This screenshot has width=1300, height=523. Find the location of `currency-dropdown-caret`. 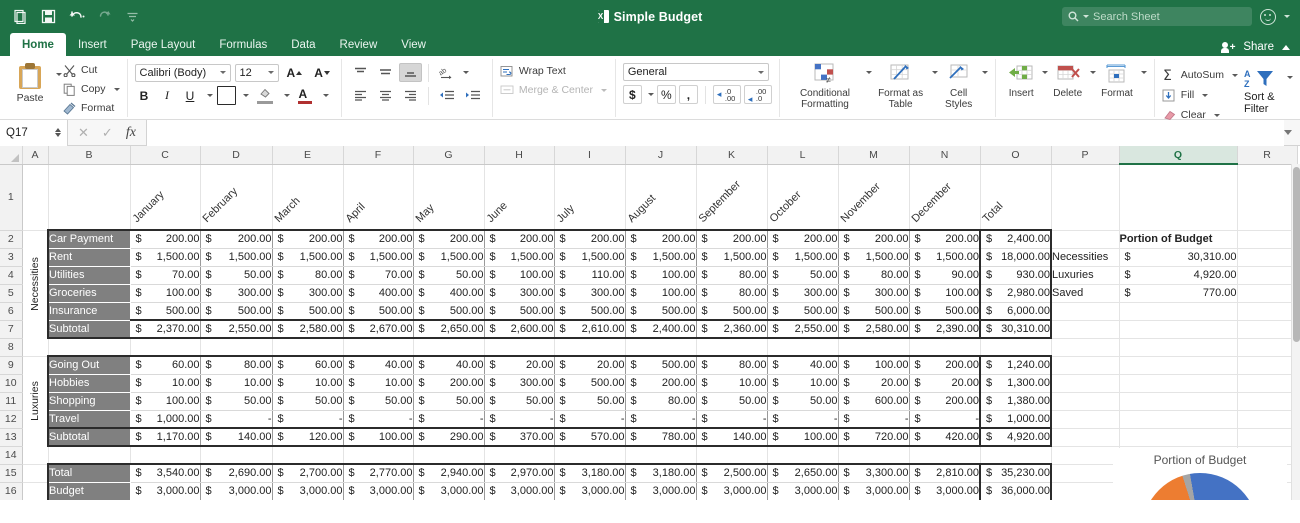

currency-dropdown-caret is located at coordinates (650, 94).